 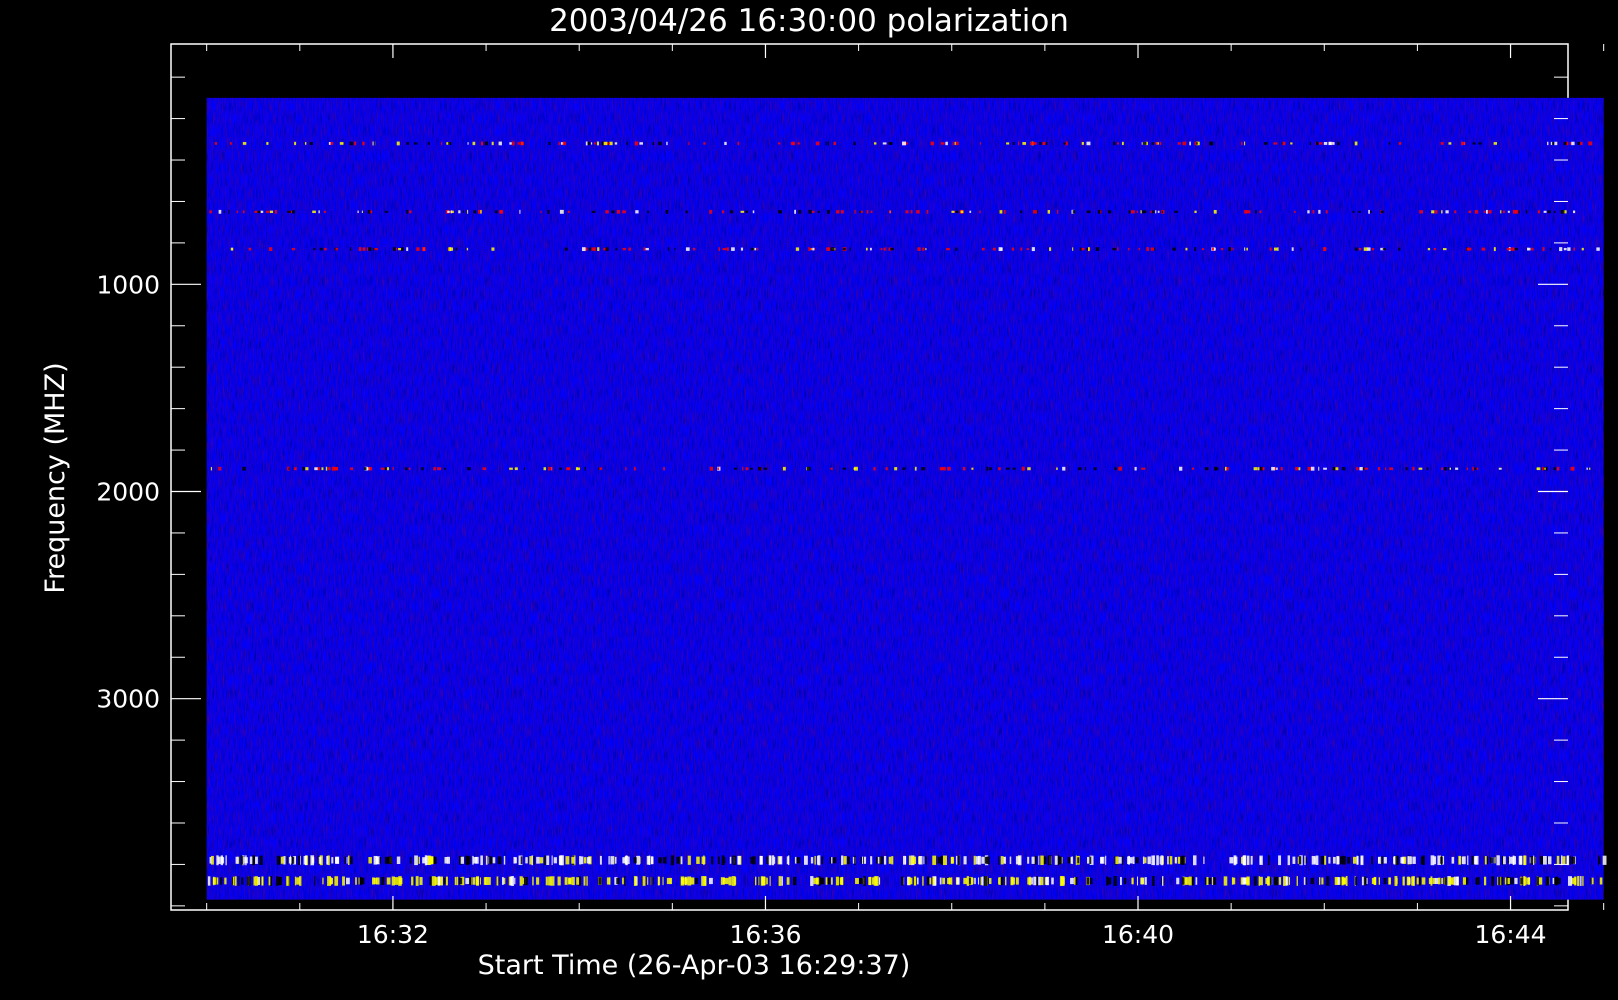 I want to click on x-tick-label: 16:36, so click(x=765, y=934).